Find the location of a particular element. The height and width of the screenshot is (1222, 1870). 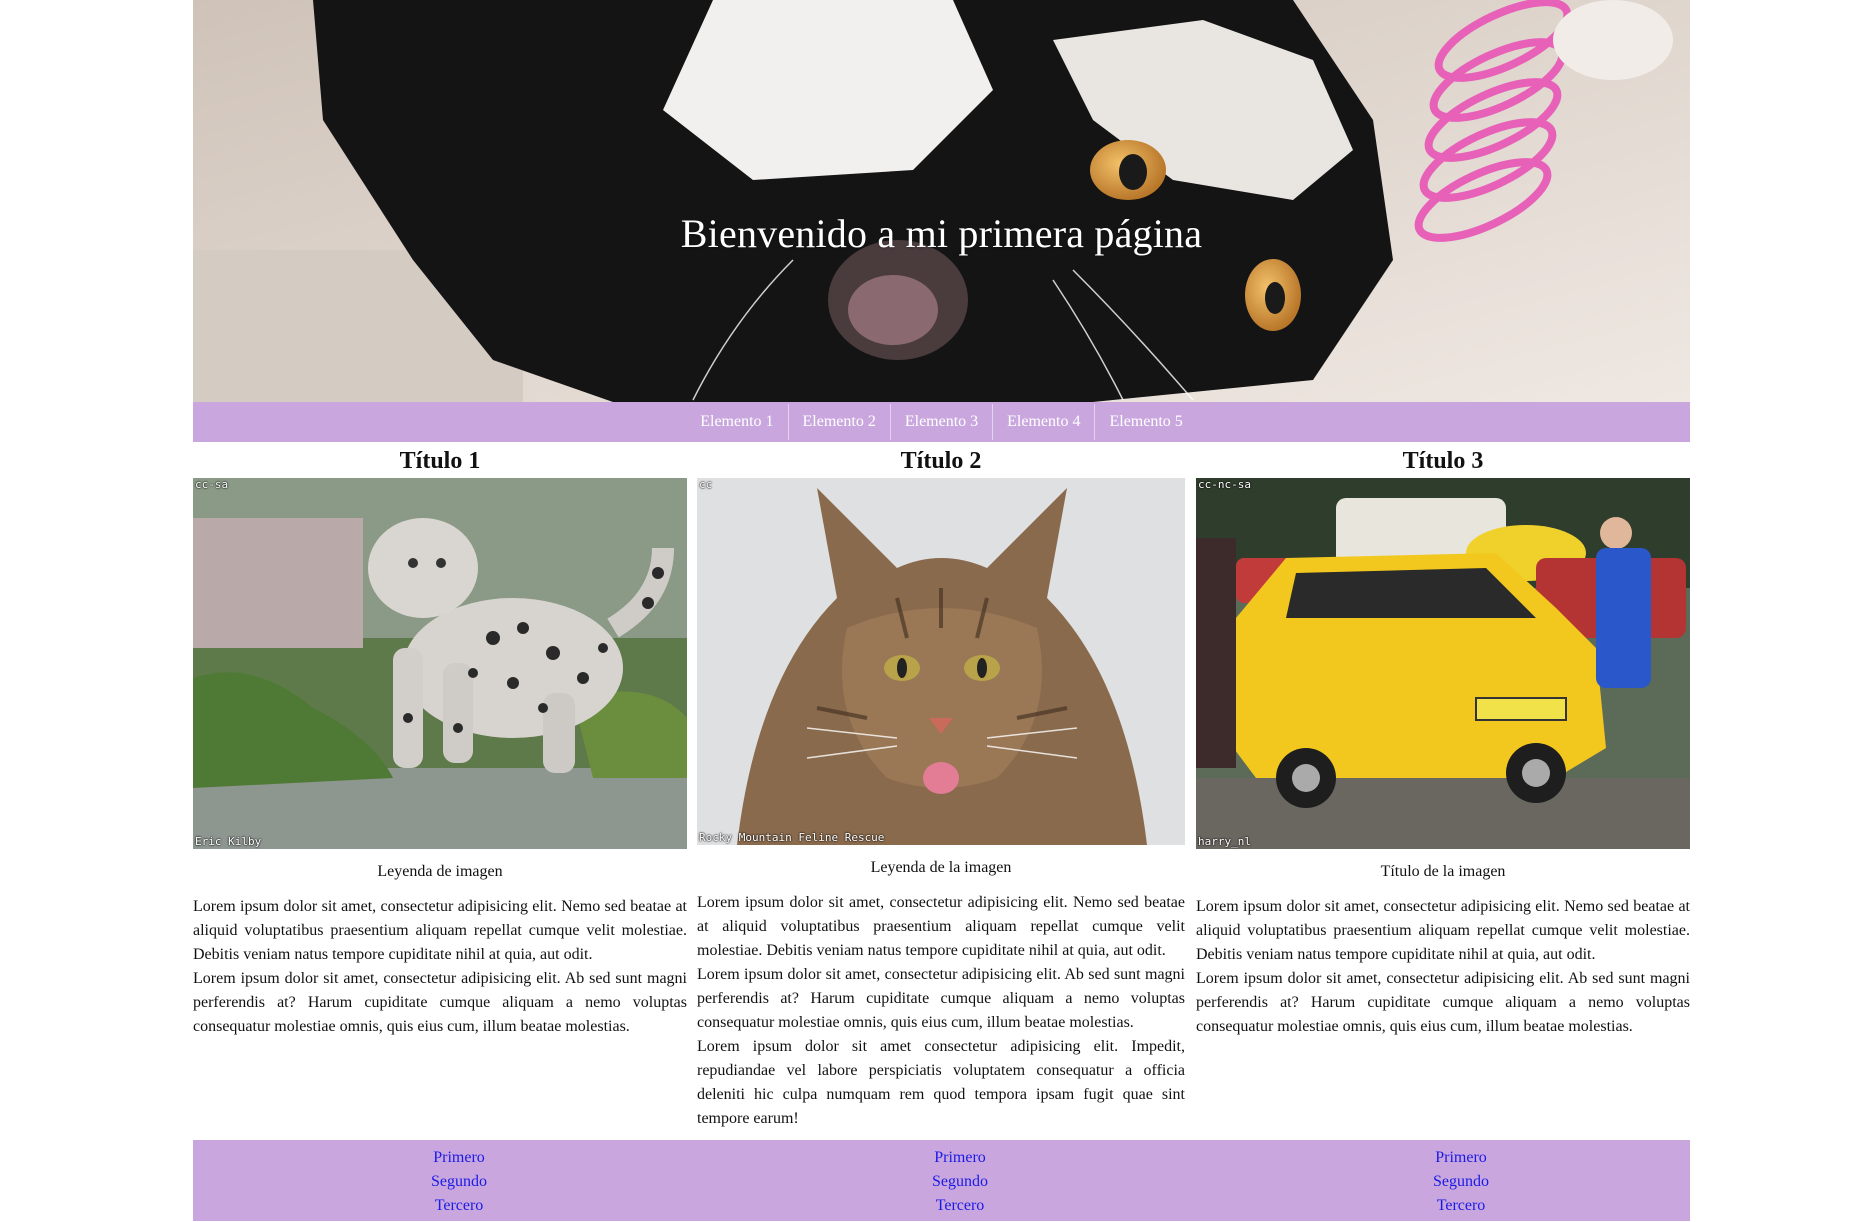

nav-item-5: Elemento 5 is located at coordinates (1145, 422).